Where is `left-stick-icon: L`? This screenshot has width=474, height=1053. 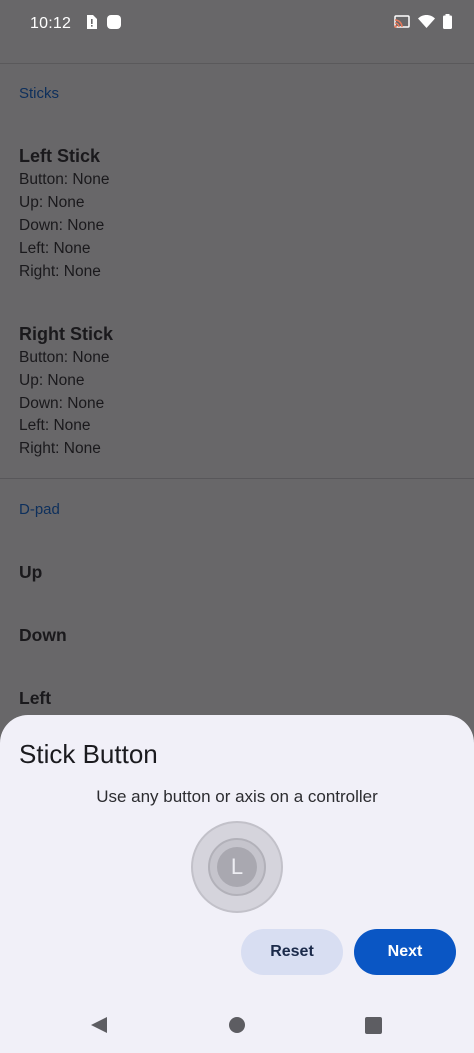 left-stick-icon: L is located at coordinates (237, 867).